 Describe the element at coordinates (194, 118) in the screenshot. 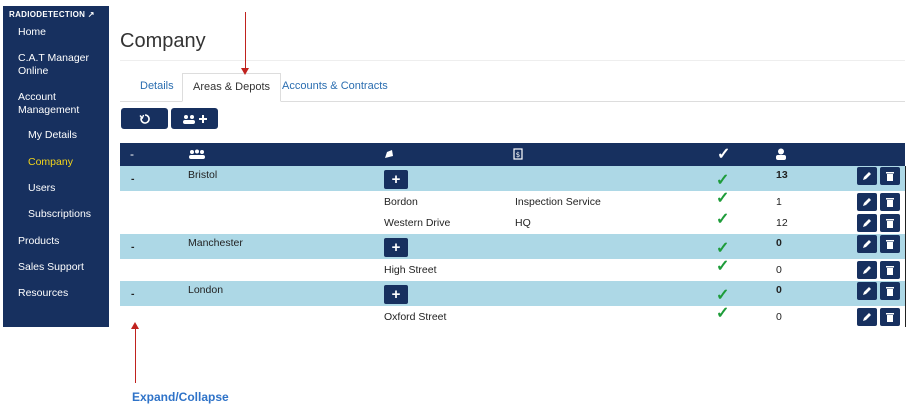

I see `add-area-button` at that location.